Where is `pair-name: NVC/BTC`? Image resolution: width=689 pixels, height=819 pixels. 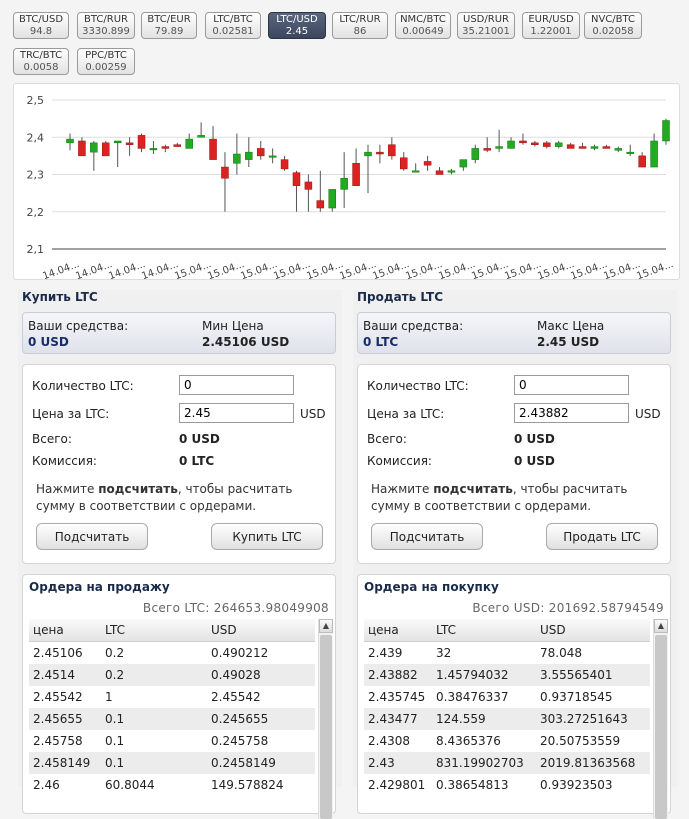
pair-name: NVC/BTC is located at coordinates (613, 19).